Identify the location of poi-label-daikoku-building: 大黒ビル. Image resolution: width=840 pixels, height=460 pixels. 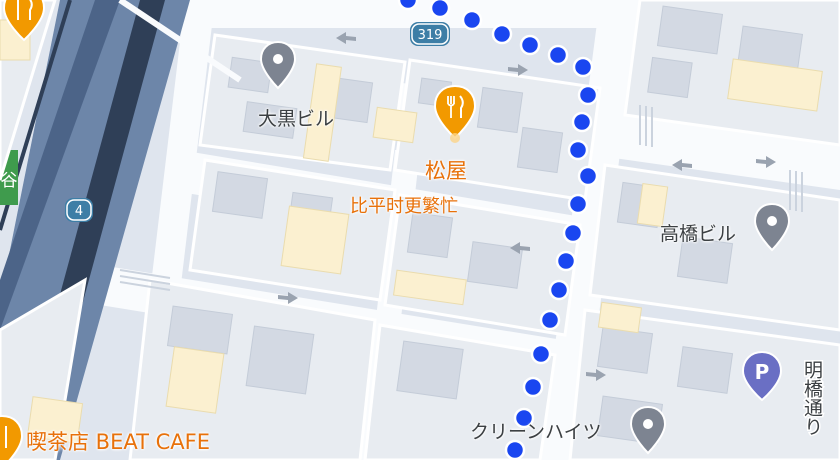
(296, 119).